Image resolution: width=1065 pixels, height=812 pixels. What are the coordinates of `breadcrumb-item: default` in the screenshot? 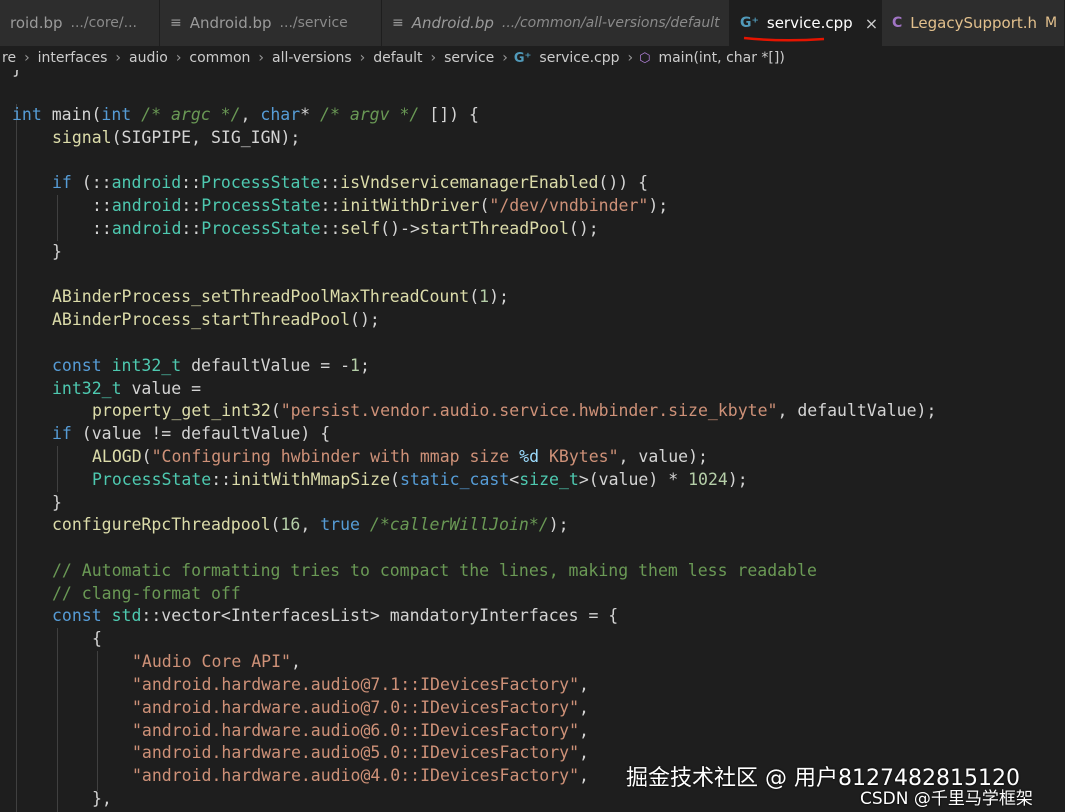 It's located at (397, 58).